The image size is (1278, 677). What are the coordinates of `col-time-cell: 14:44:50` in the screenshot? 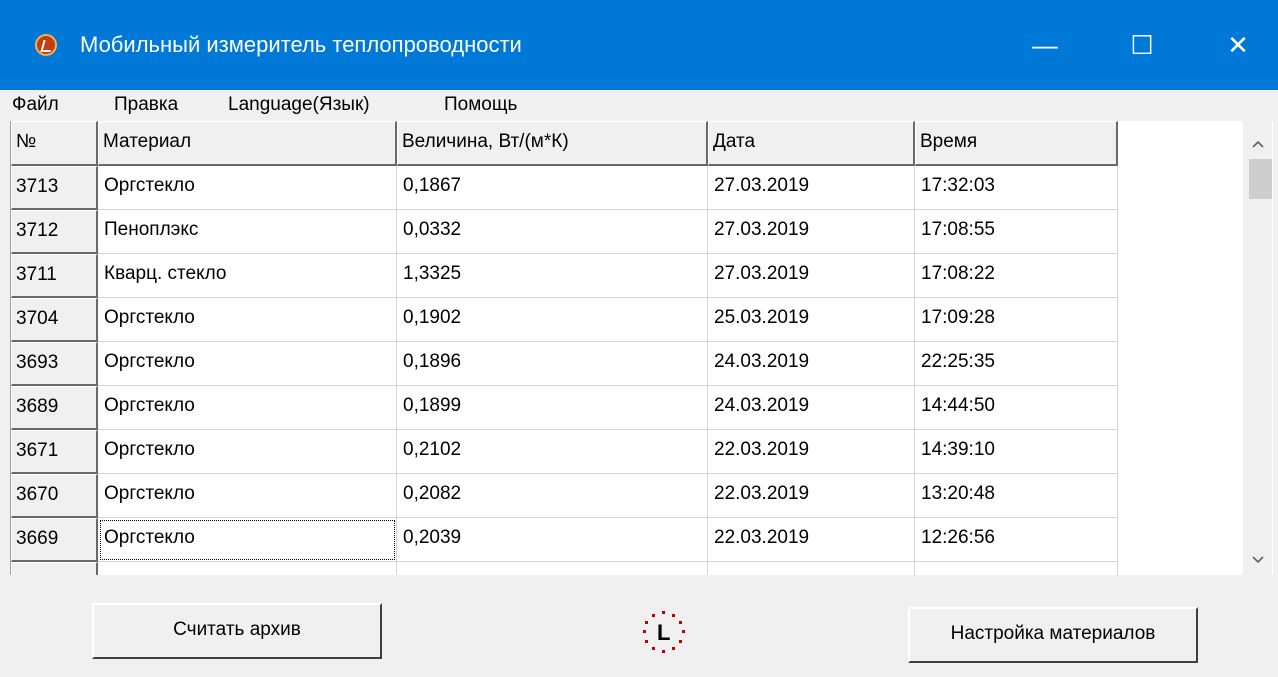 It's located at (1016, 408).